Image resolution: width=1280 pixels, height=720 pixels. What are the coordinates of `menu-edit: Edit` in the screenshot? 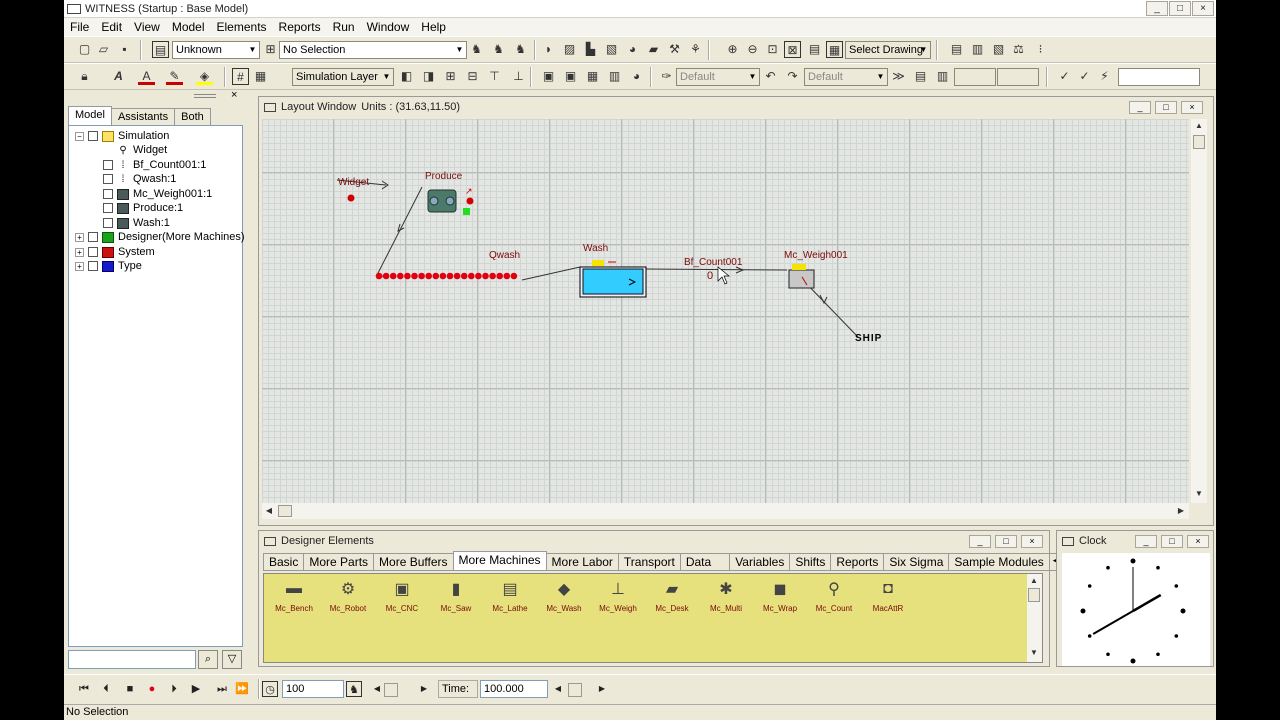 It's located at (111, 27).